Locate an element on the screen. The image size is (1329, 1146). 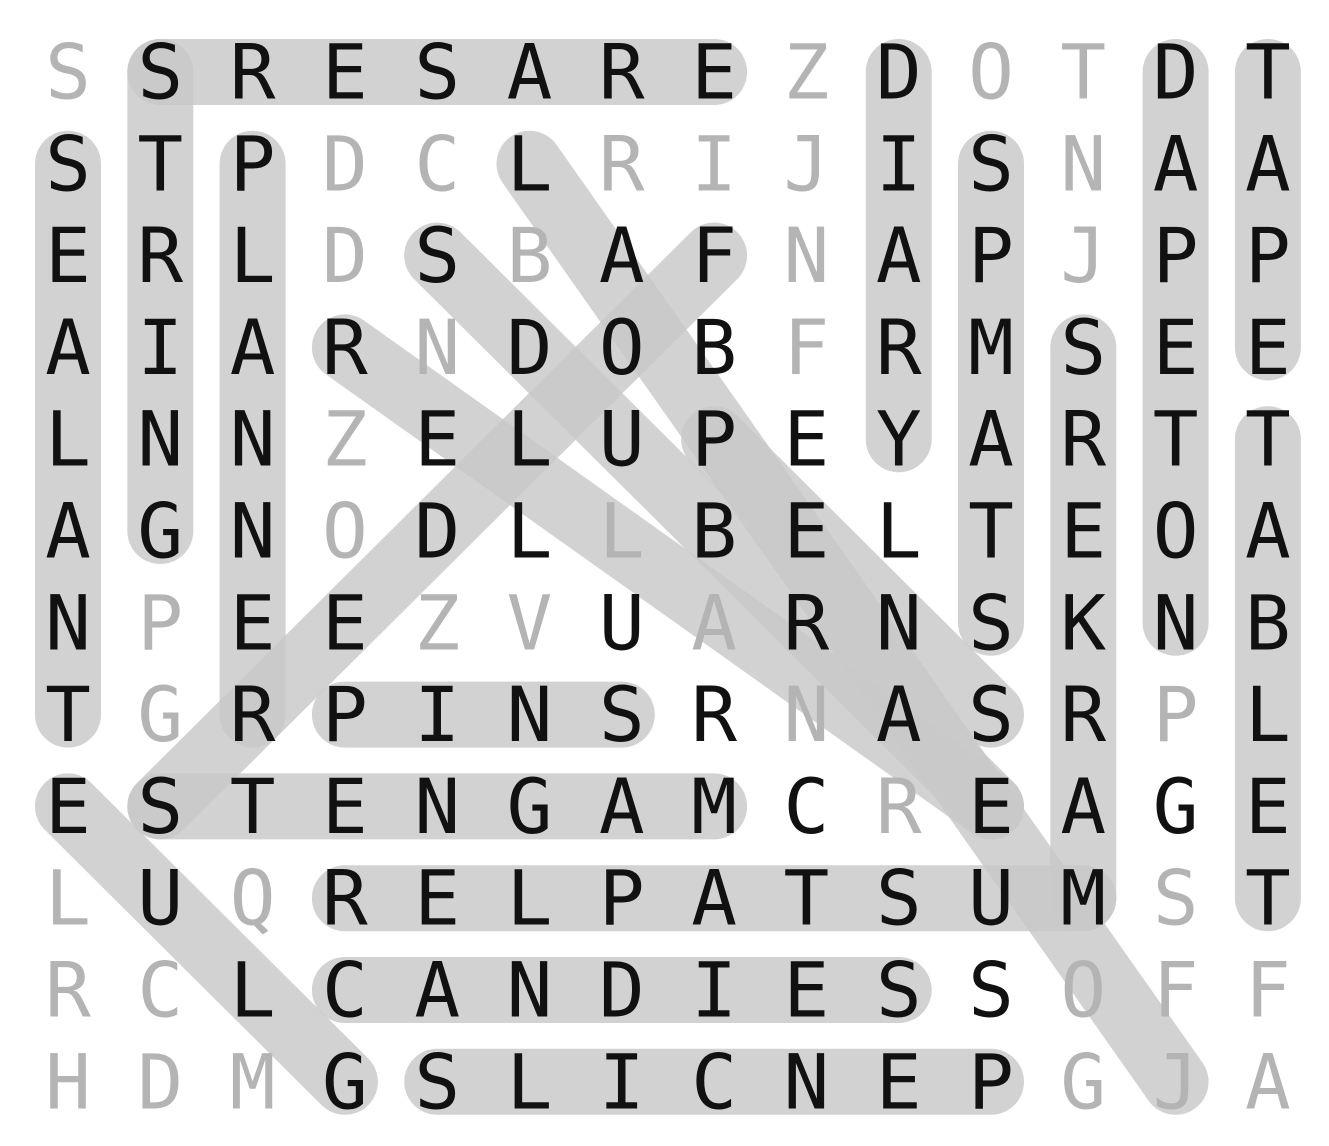
grid-letter: B is located at coordinates (714, 347).